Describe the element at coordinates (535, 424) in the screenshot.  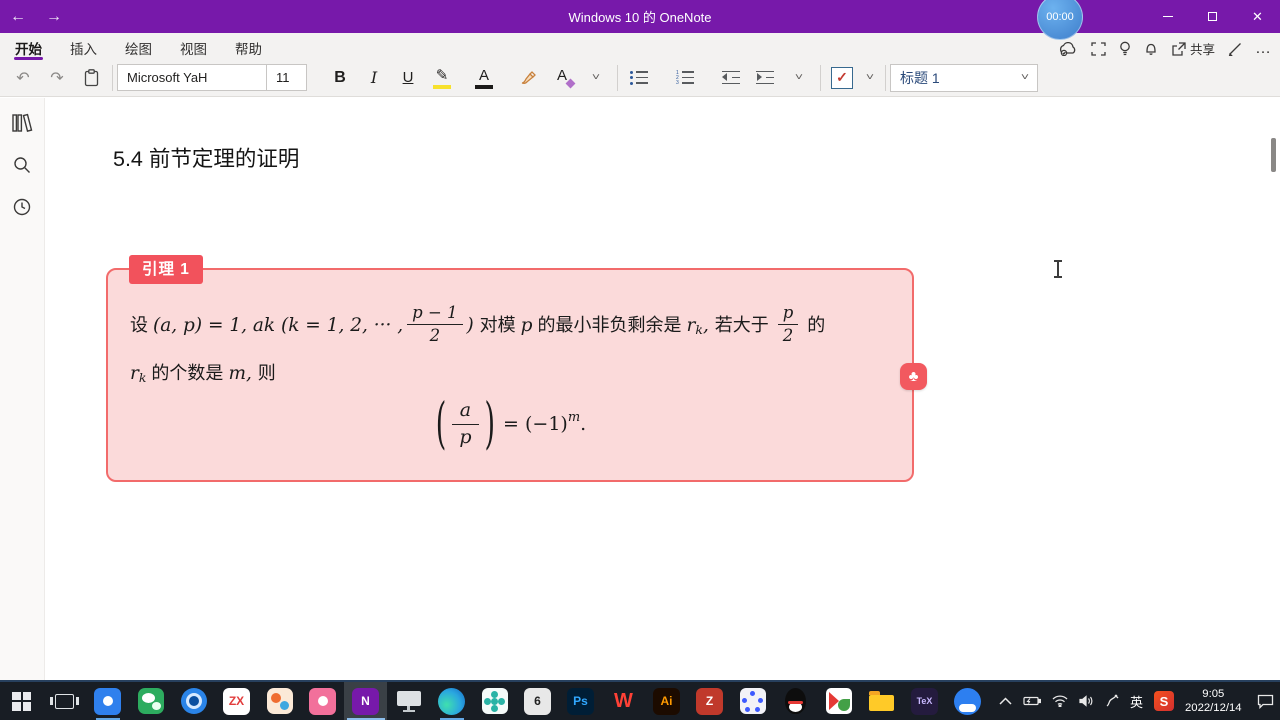
I see `formula-equals: = (−1)` at that location.